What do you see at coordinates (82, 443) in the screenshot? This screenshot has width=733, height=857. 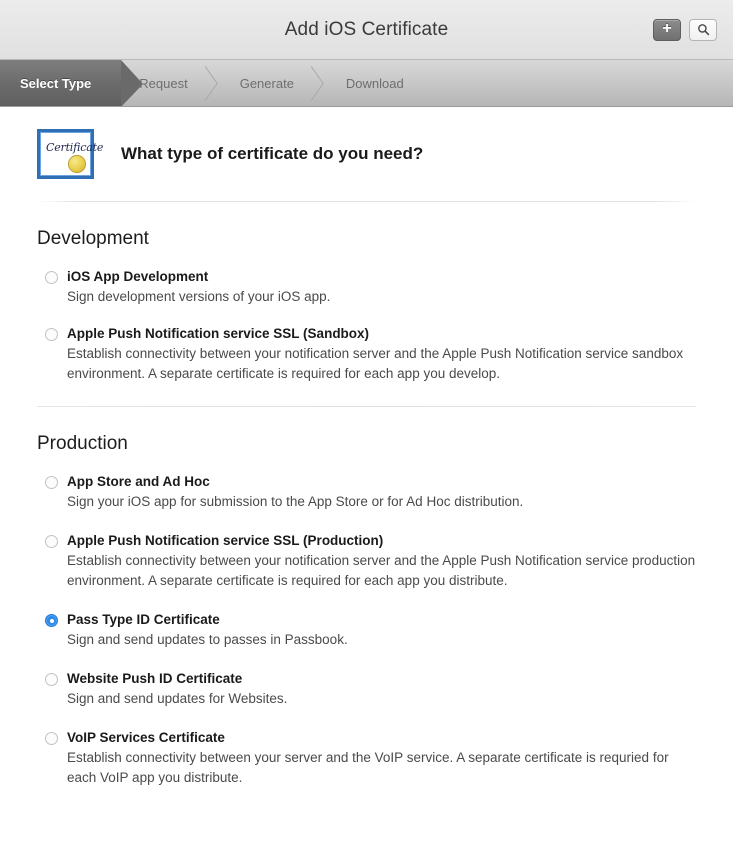 I see `section-title-production: Production` at bounding box center [82, 443].